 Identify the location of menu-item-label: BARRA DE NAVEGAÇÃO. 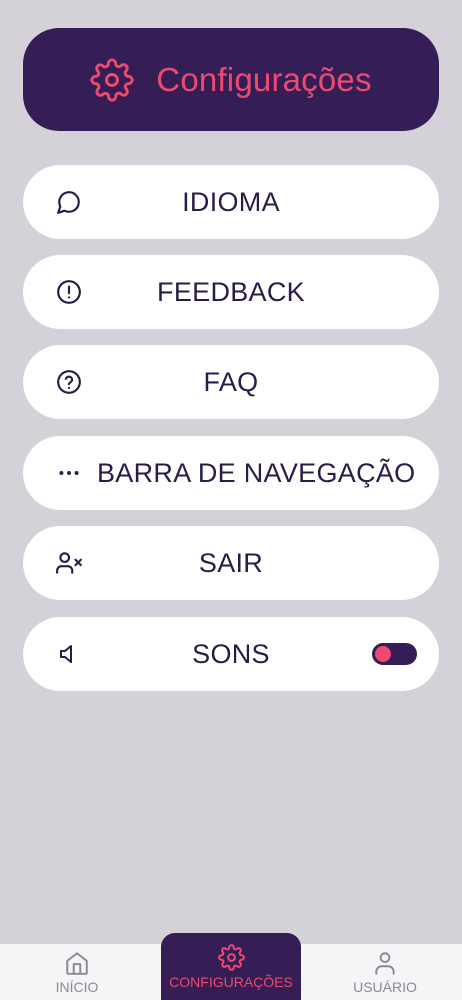
(256, 472).